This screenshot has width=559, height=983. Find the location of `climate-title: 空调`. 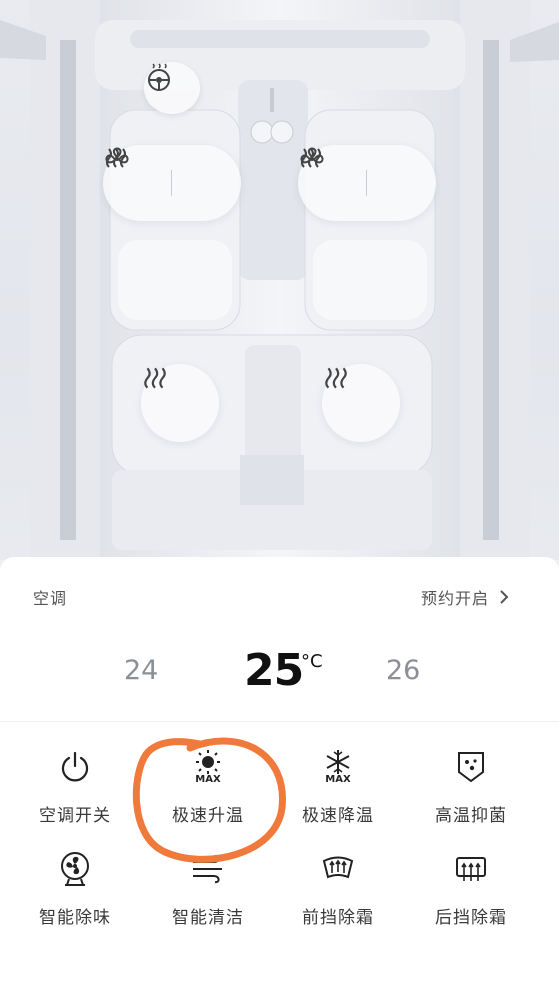

climate-title: 空调 is located at coordinates (50, 598).